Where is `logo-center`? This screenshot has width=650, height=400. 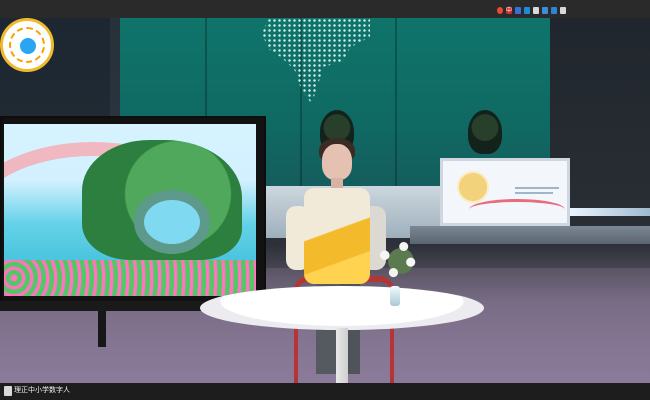
logo-center is located at coordinates (28, 46).